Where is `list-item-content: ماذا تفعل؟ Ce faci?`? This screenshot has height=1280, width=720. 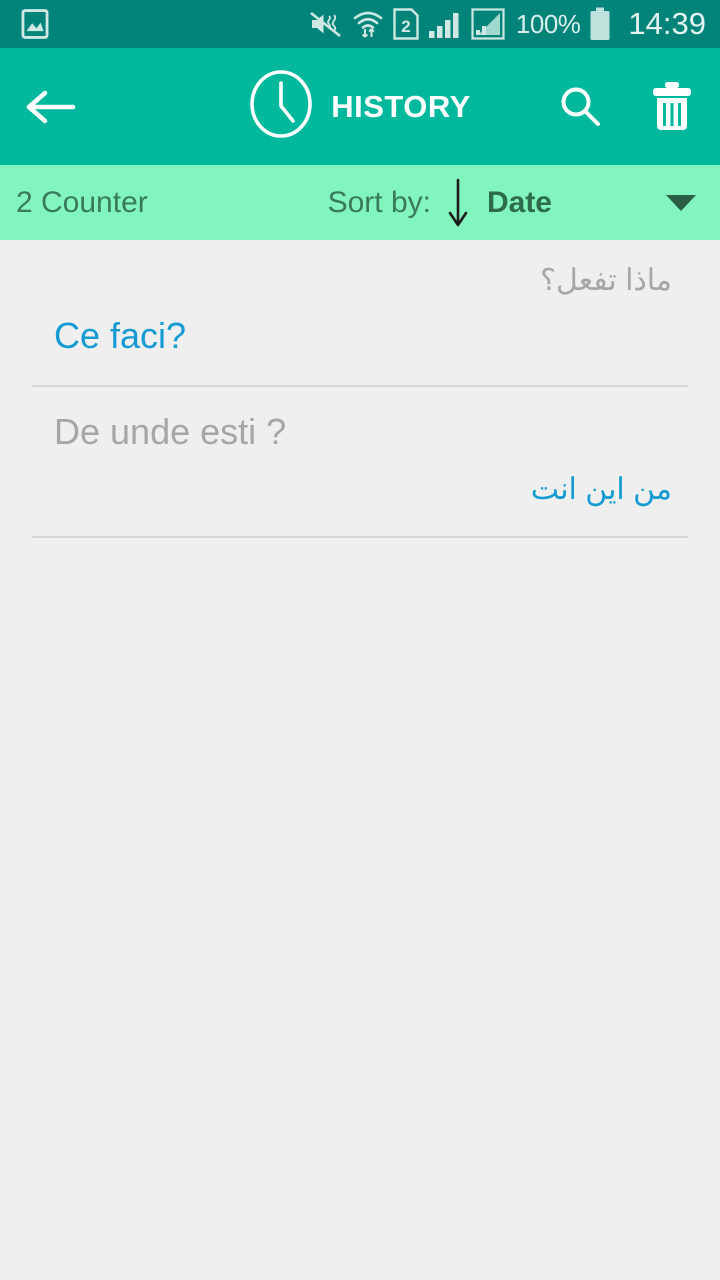
list-item-content: ماذا تفعل؟ Ce faci? is located at coordinates (360, 313).